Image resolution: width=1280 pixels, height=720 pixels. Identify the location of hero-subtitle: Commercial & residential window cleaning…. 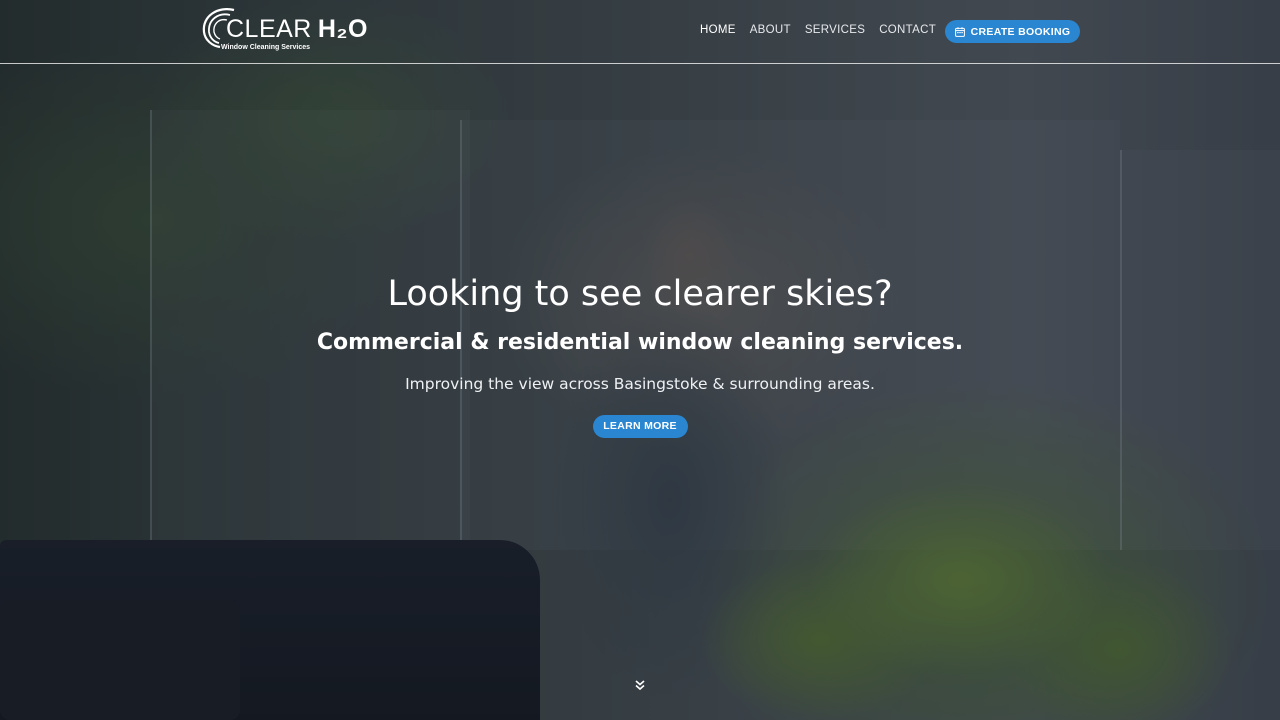
(640, 342).